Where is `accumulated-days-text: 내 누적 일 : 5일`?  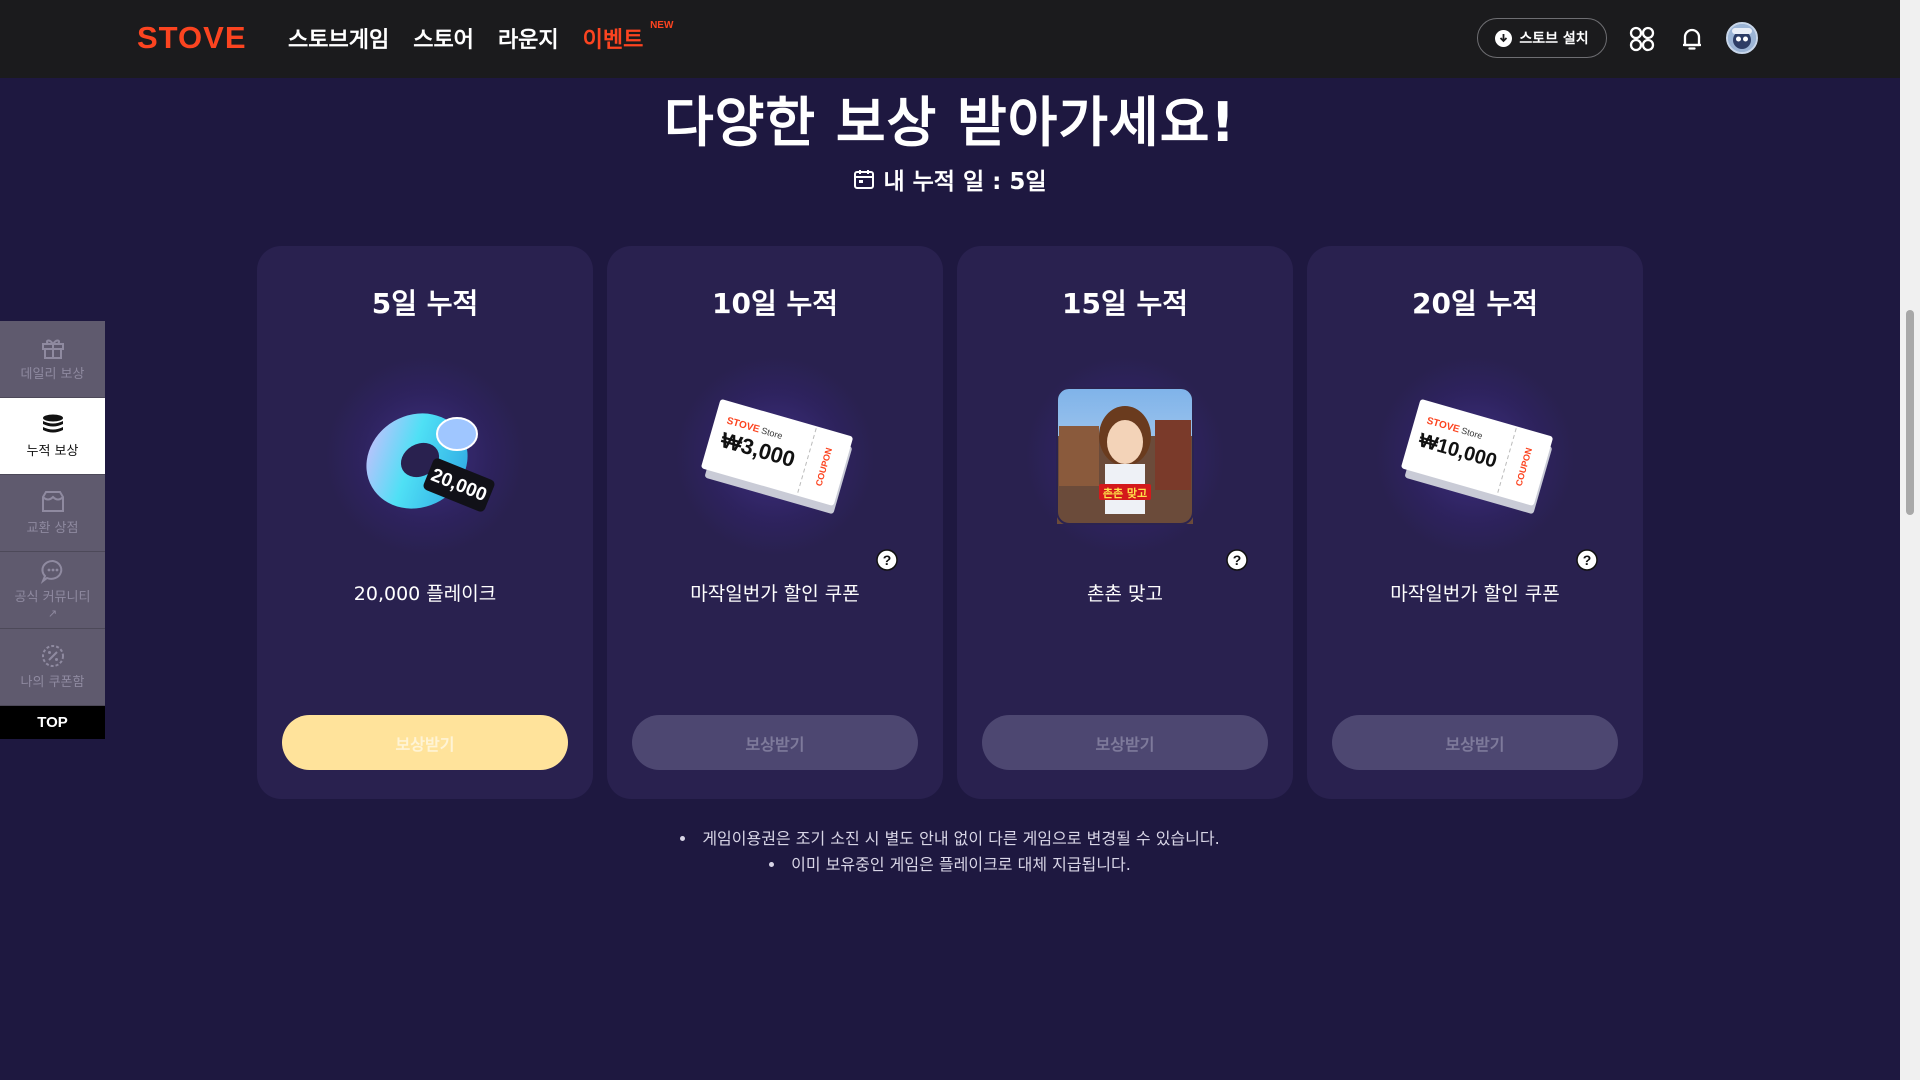 accumulated-days-text: 내 누적 일 : 5일 is located at coordinates (965, 182).